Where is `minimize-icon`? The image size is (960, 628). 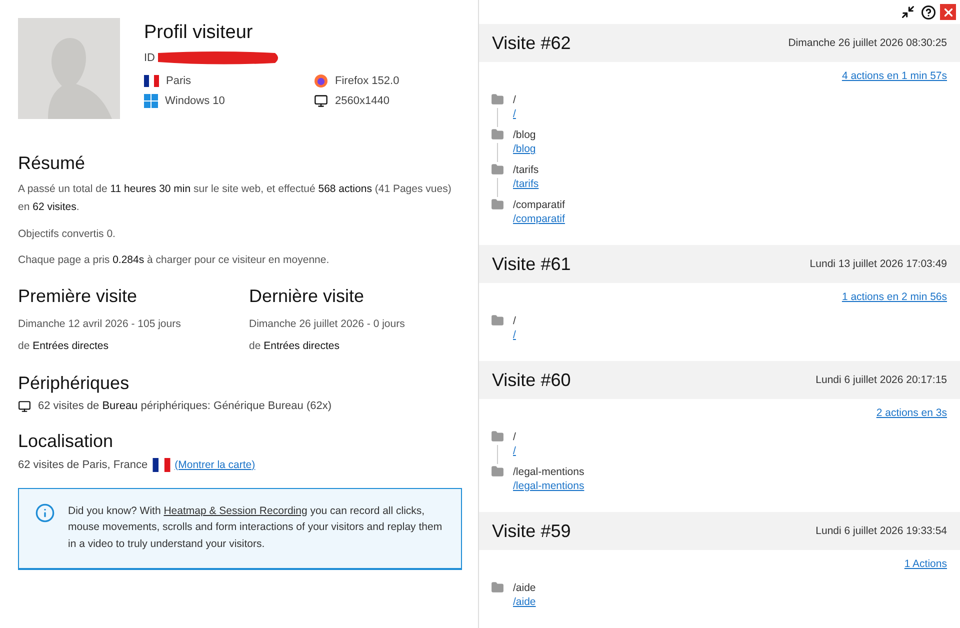
minimize-icon is located at coordinates (908, 12).